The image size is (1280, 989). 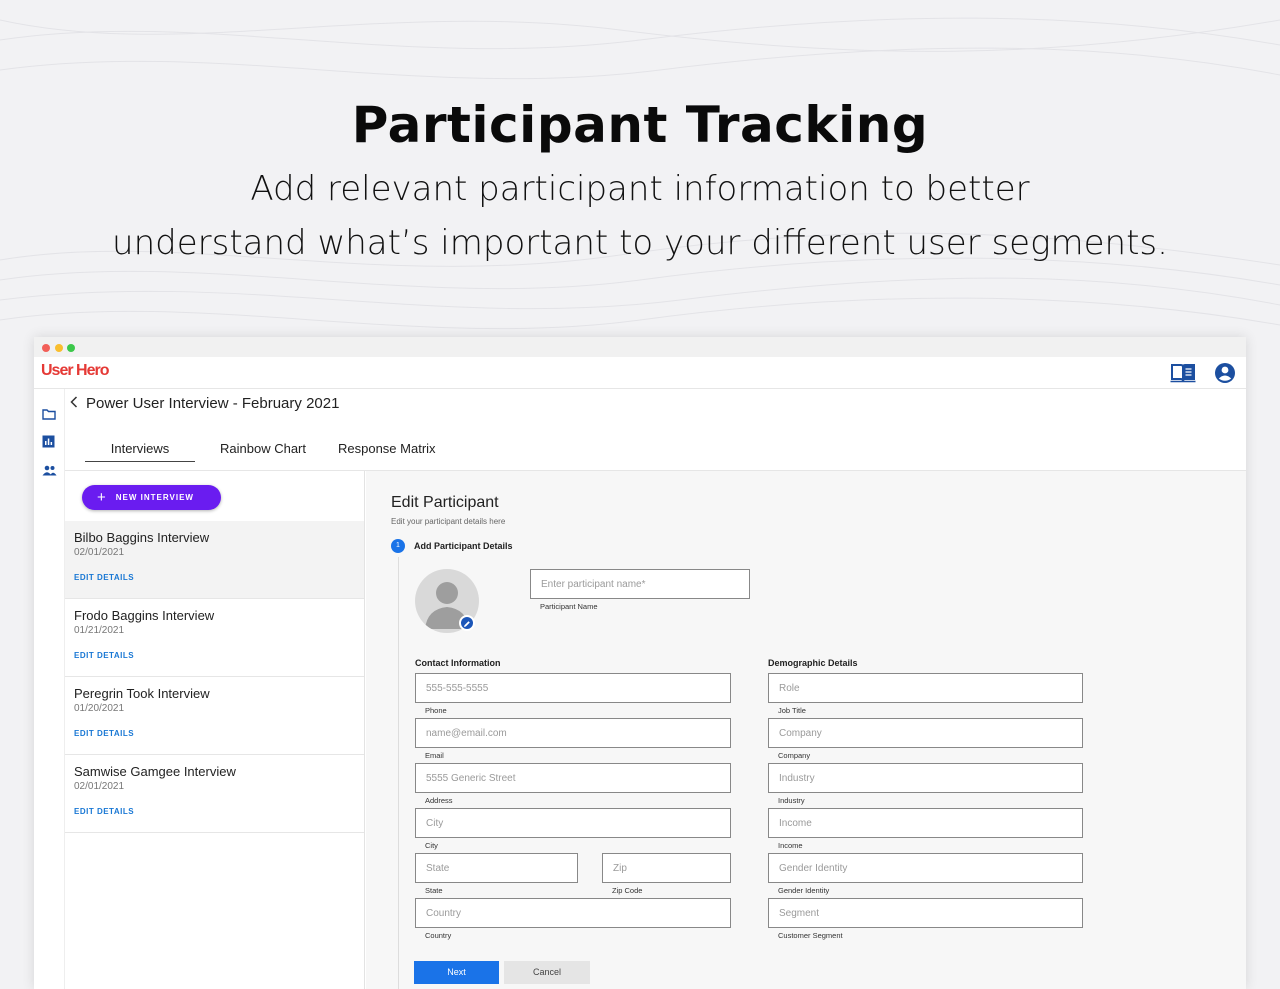 I want to click on minimize-window-dot, so click(x=59, y=348).